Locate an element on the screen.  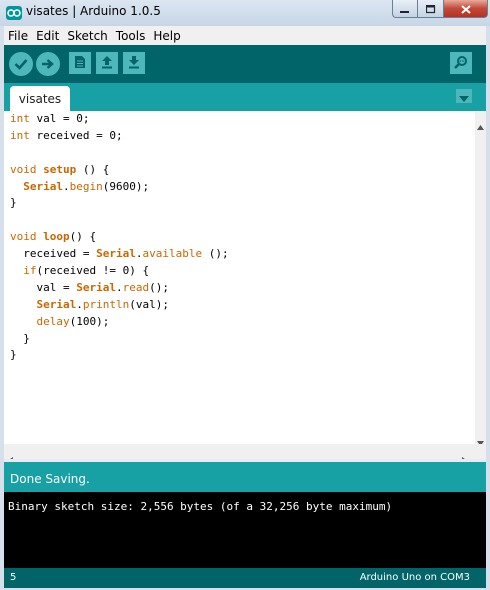
tab-bar: visates is located at coordinates (245, 97).